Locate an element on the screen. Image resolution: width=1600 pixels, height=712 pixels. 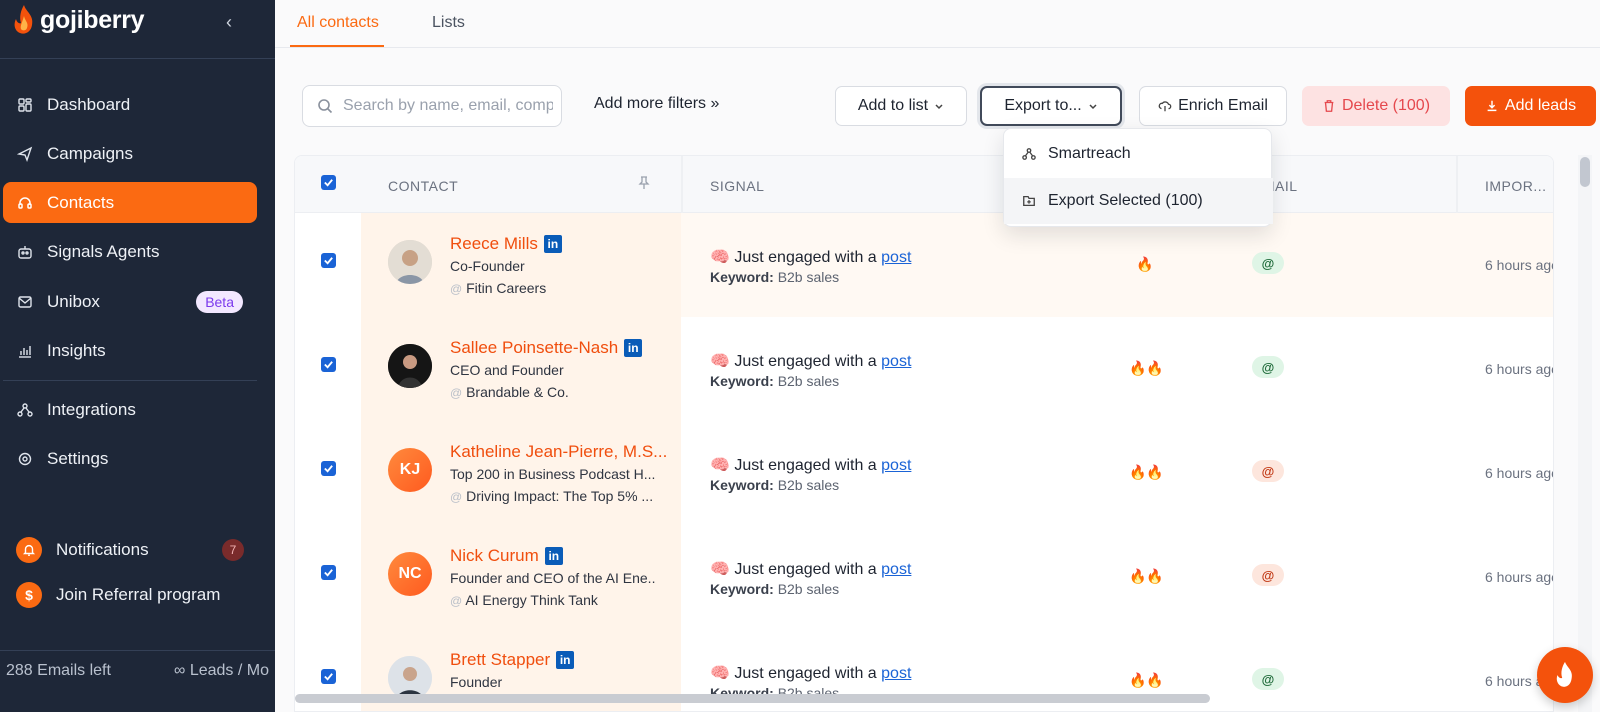
collapse-sidebar-button: ‹ is located at coordinates (229, 23).